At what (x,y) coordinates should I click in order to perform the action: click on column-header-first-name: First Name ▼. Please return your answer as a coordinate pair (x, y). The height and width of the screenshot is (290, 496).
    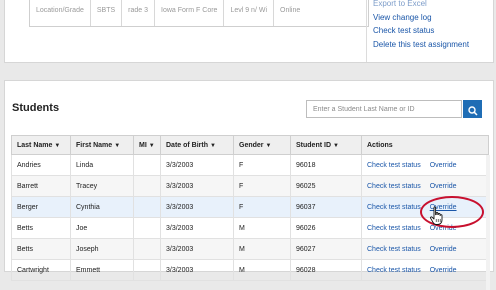
    Looking at the image, I should click on (102, 145).